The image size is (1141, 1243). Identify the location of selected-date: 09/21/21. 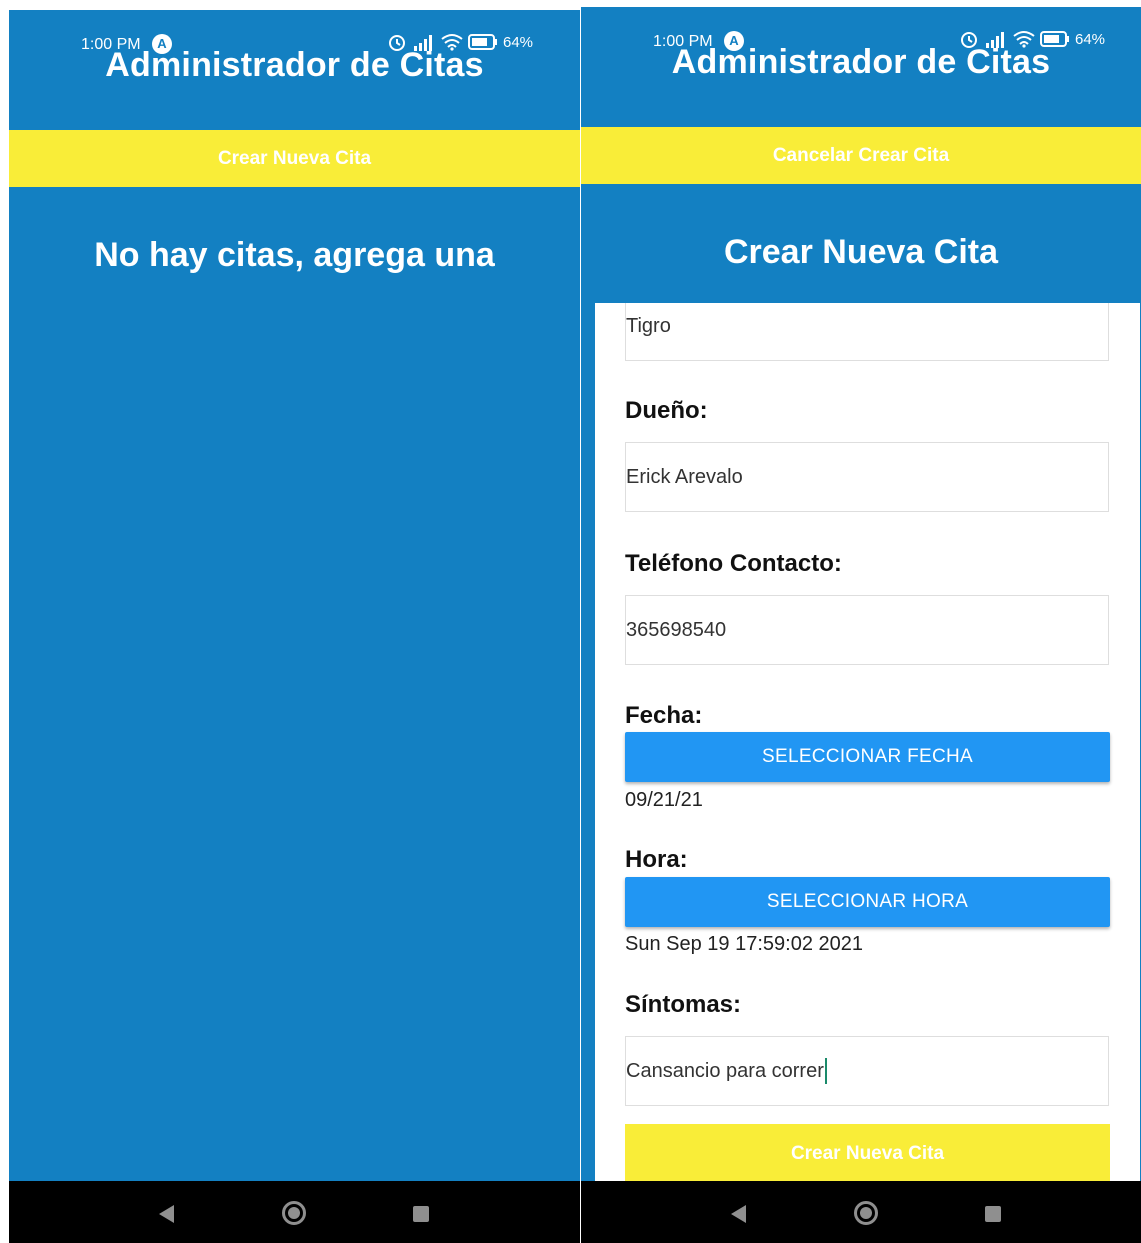
(664, 800).